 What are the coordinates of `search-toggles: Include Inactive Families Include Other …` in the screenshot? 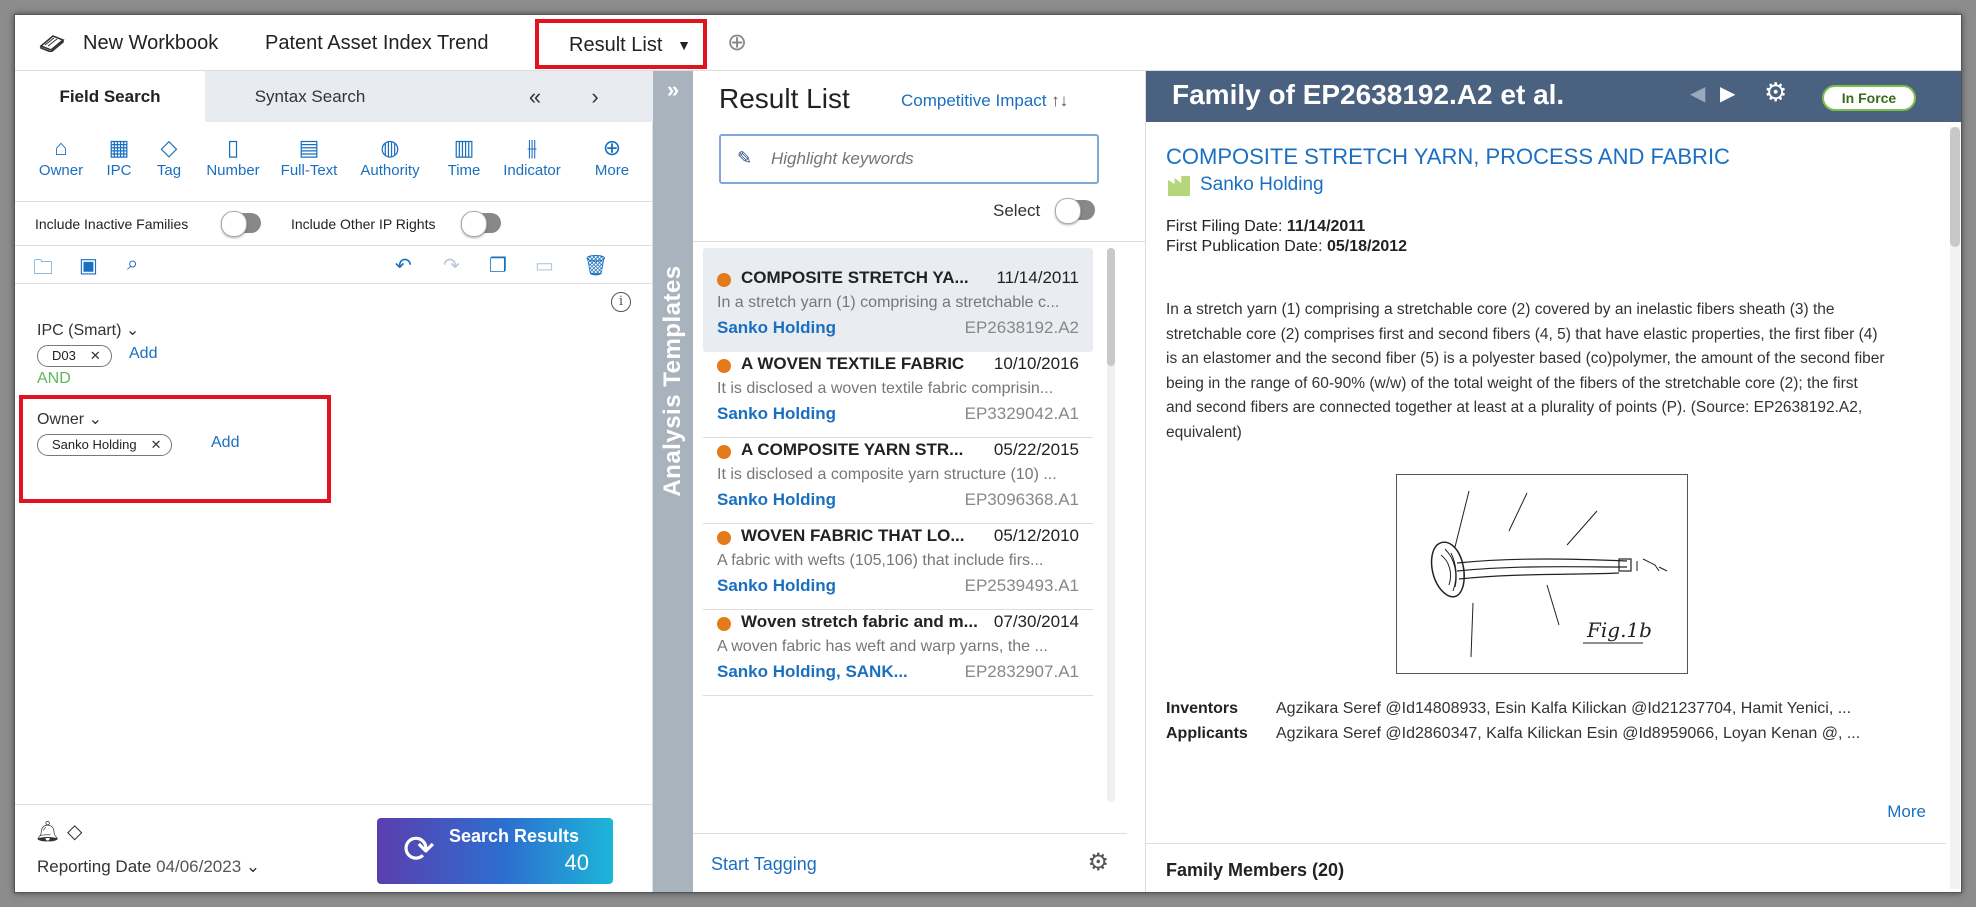 It's located at (334, 224).